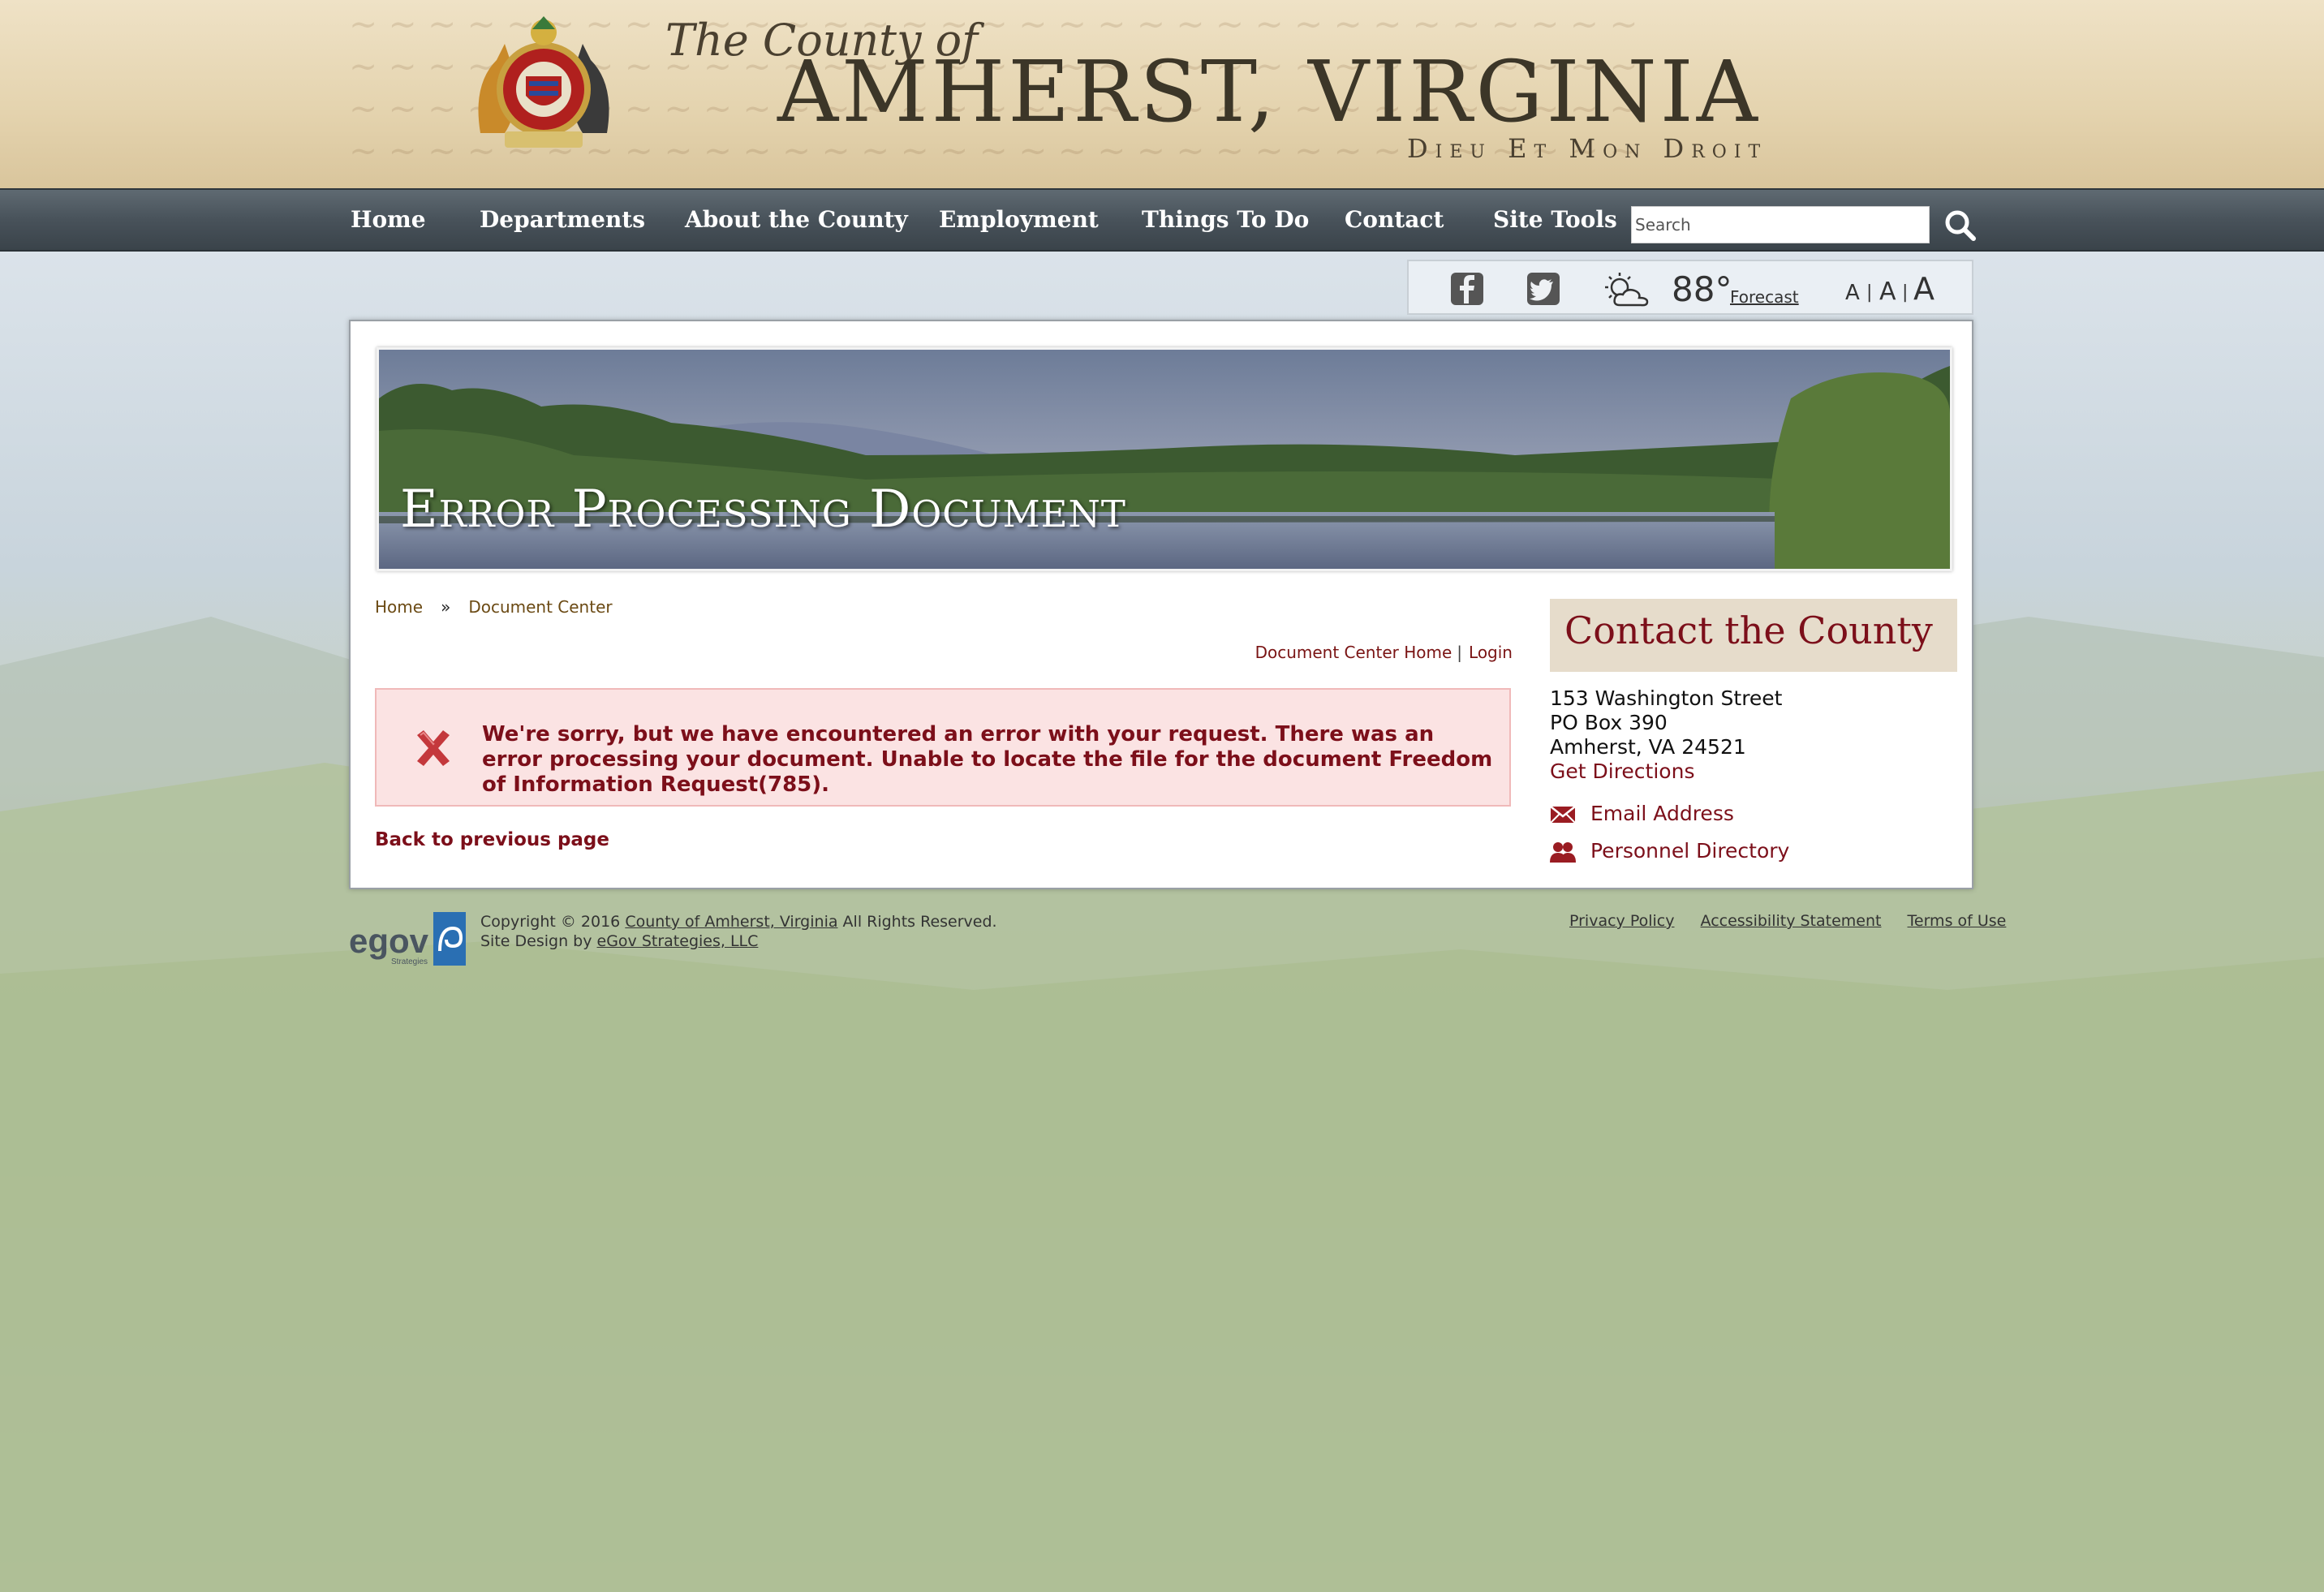 The width and height of the screenshot is (2324, 1592). What do you see at coordinates (1627, 290) in the screenshot?
I see `partly-cloudy-icon` at bounding box center [1627, 290].